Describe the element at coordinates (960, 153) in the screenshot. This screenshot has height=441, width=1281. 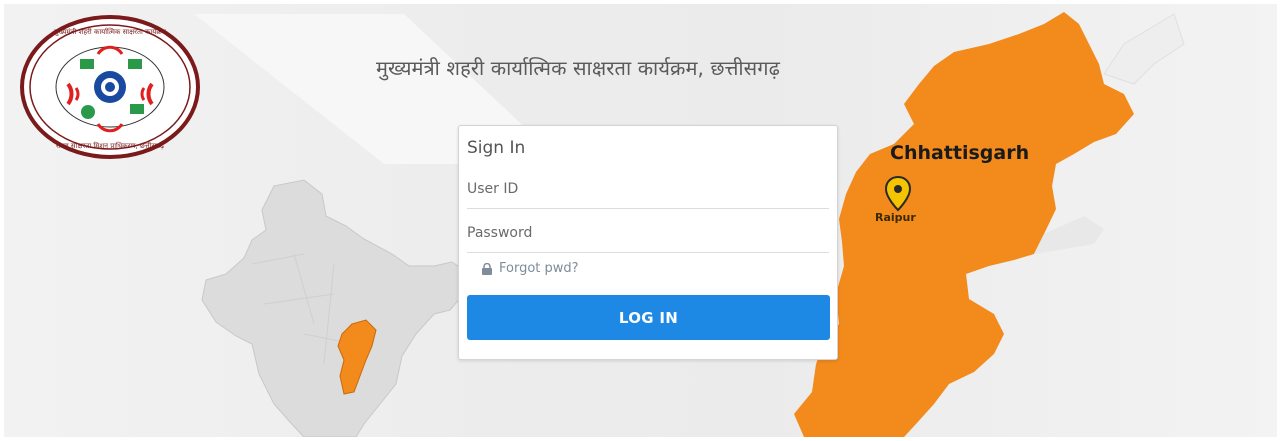
I see `state-label: Chhattisgarh` at that location.